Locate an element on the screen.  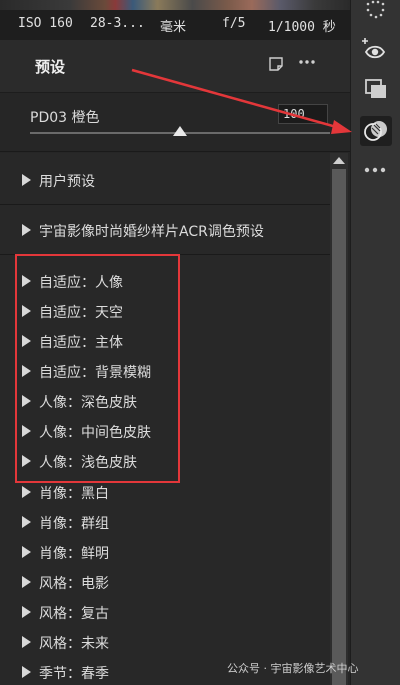
presets-icon is located at coordinates (376, 131).